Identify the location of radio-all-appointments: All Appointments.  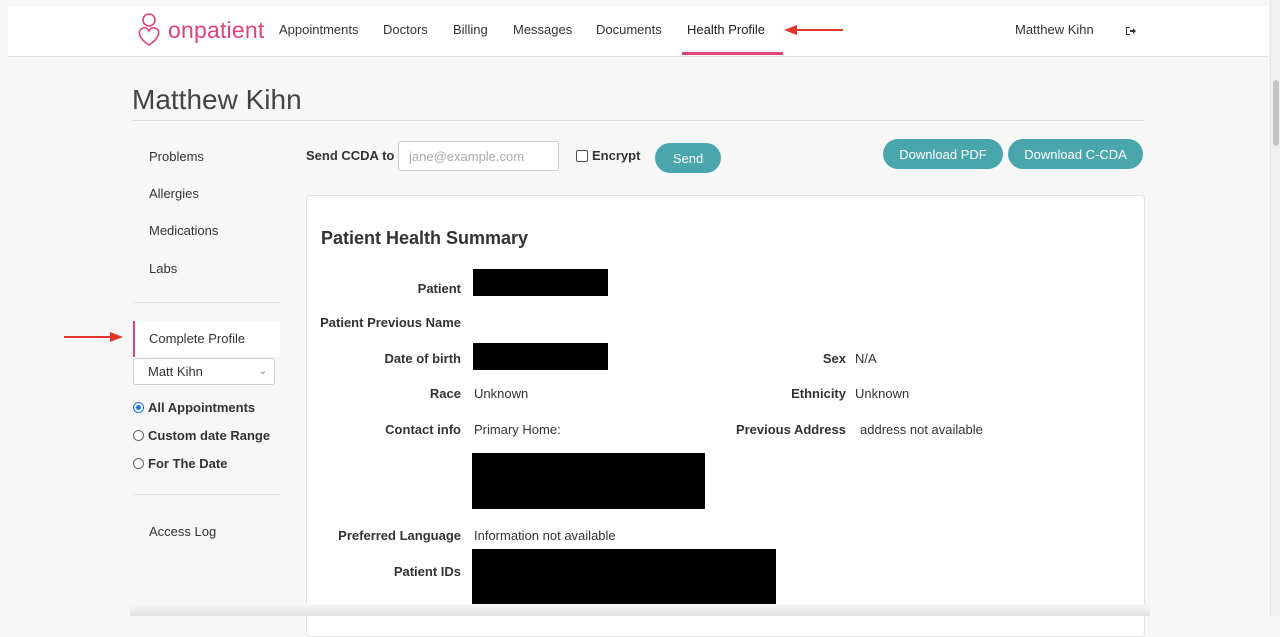
(194, 407).